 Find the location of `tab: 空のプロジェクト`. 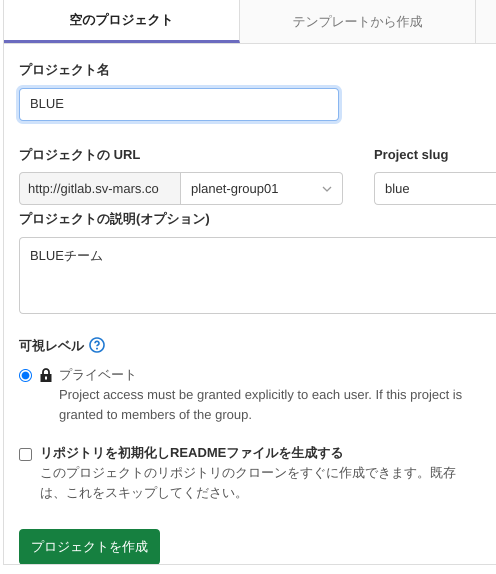

tab: 空のプロジェクト is located at coordinates (122, 21).